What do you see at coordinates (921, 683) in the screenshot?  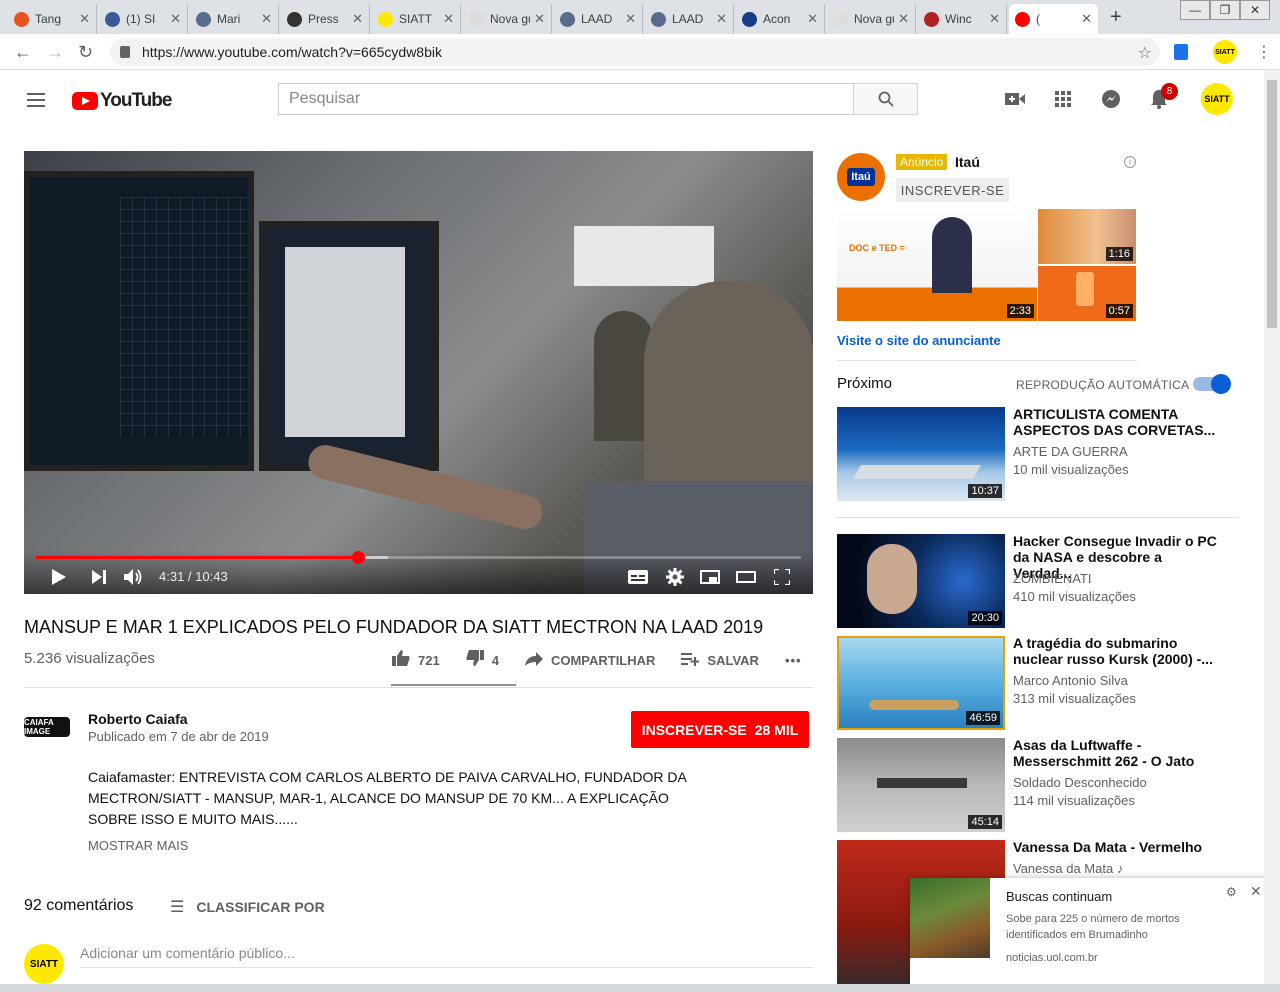 I see `video-thumbnail: 46:59` at bounding box center [921, 683].